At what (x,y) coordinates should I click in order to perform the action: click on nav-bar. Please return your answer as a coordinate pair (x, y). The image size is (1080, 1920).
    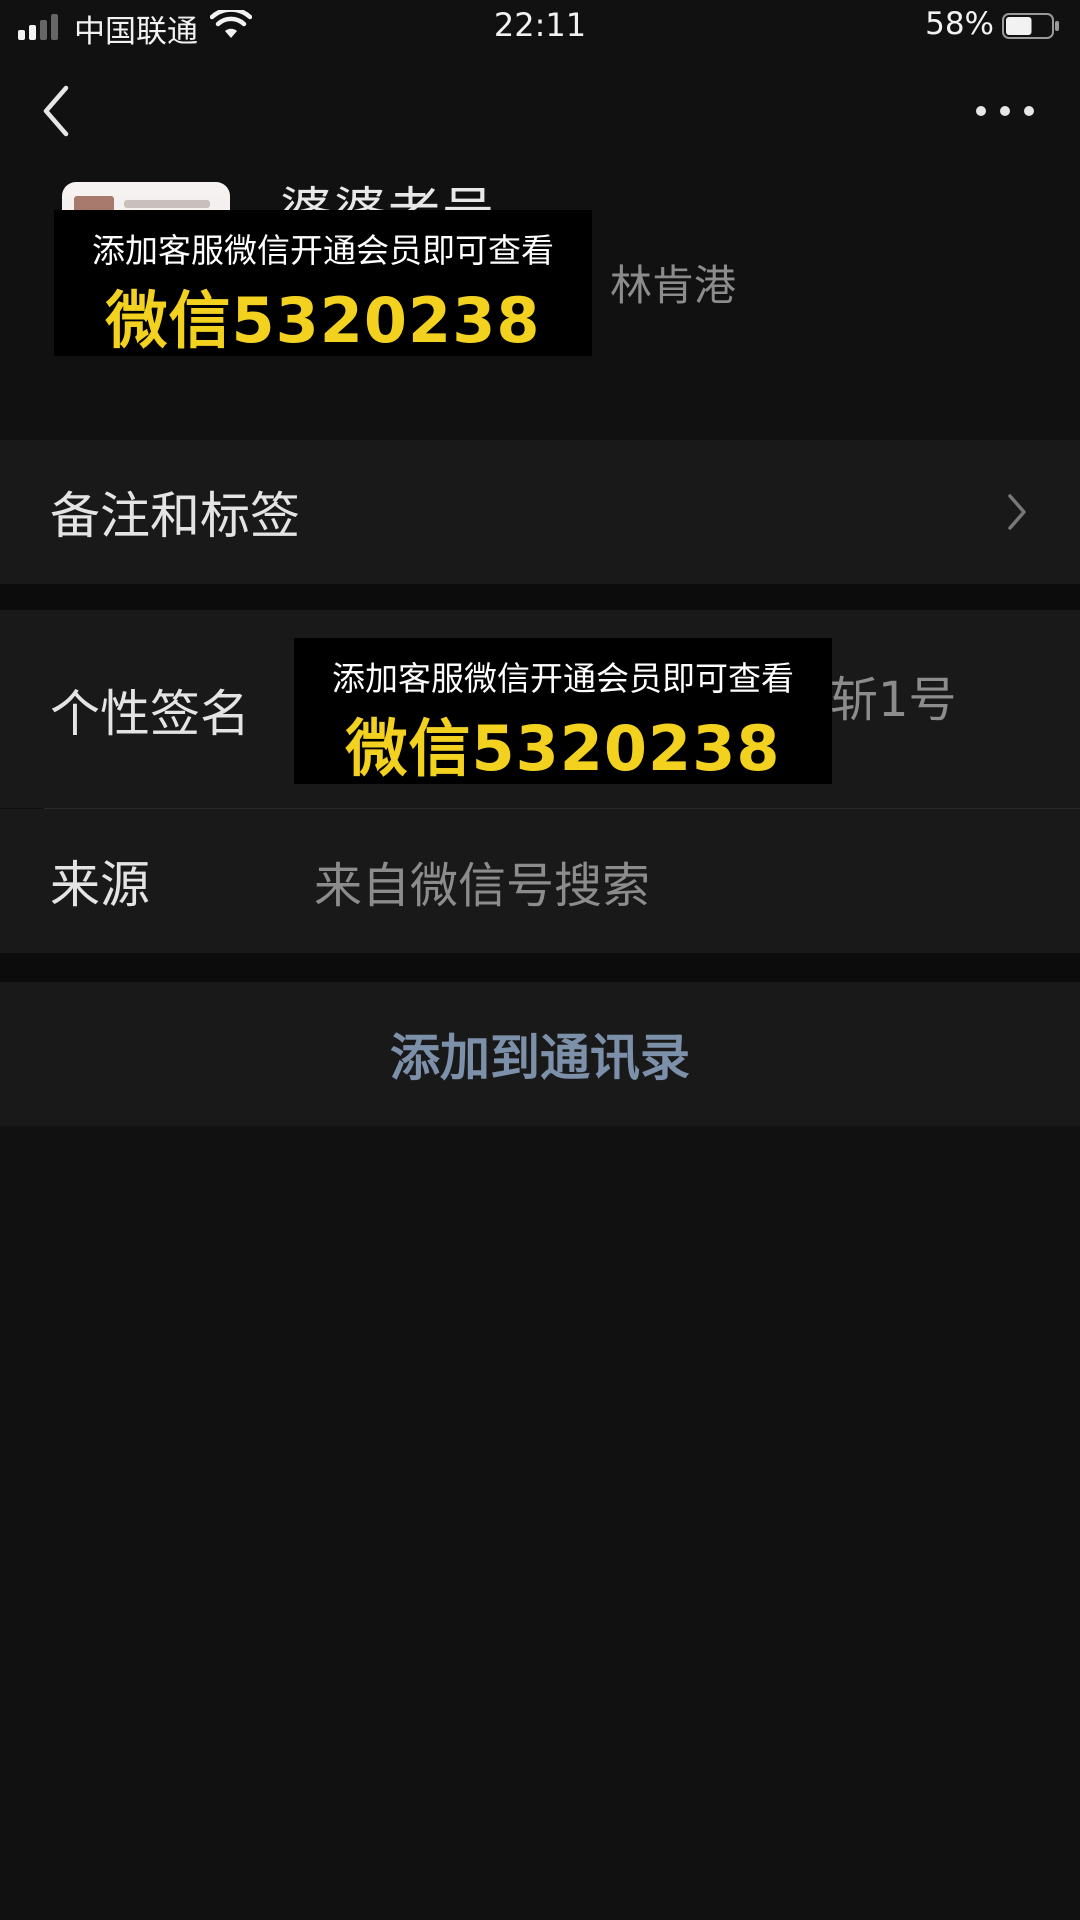
    Looking at the image, I should click on (540, 111).